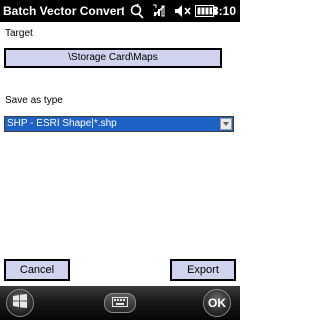  Describe the element at coordinates (224, 11) in the screenshot. I see `clock: 3:10` at that location.